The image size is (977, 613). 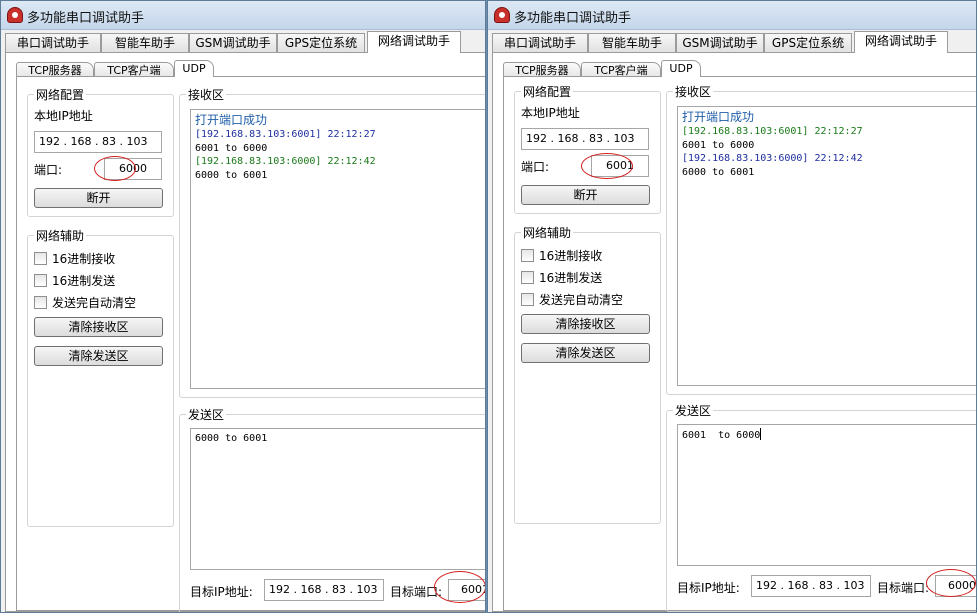 What do you see at coordinates (133, 169) in the screenshot?
I see `port-field: 6000` at bounding box center [133, 169].